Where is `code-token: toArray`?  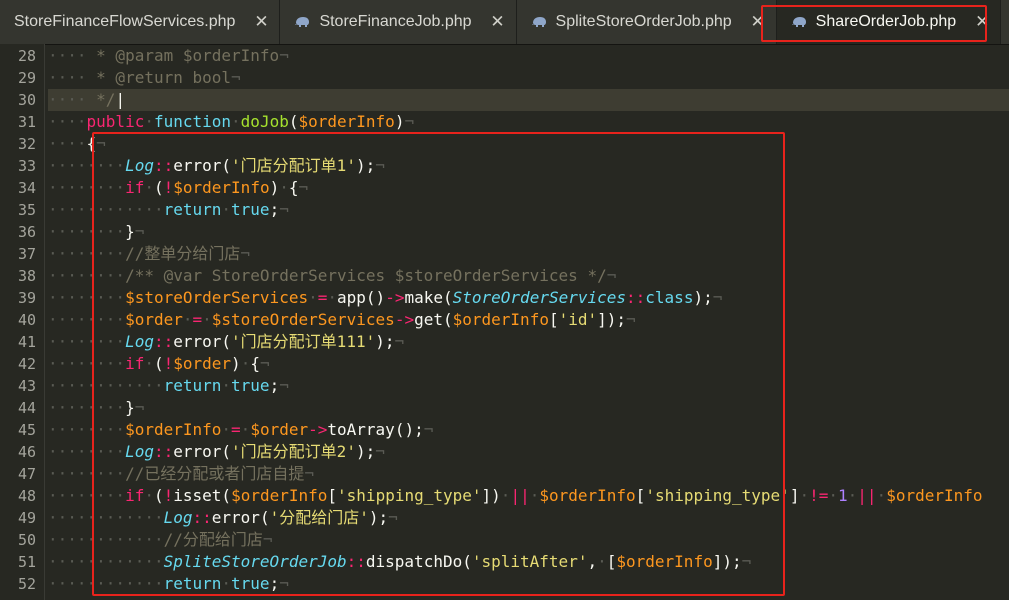
code-token: toArray is located at coordinates (361, 429).